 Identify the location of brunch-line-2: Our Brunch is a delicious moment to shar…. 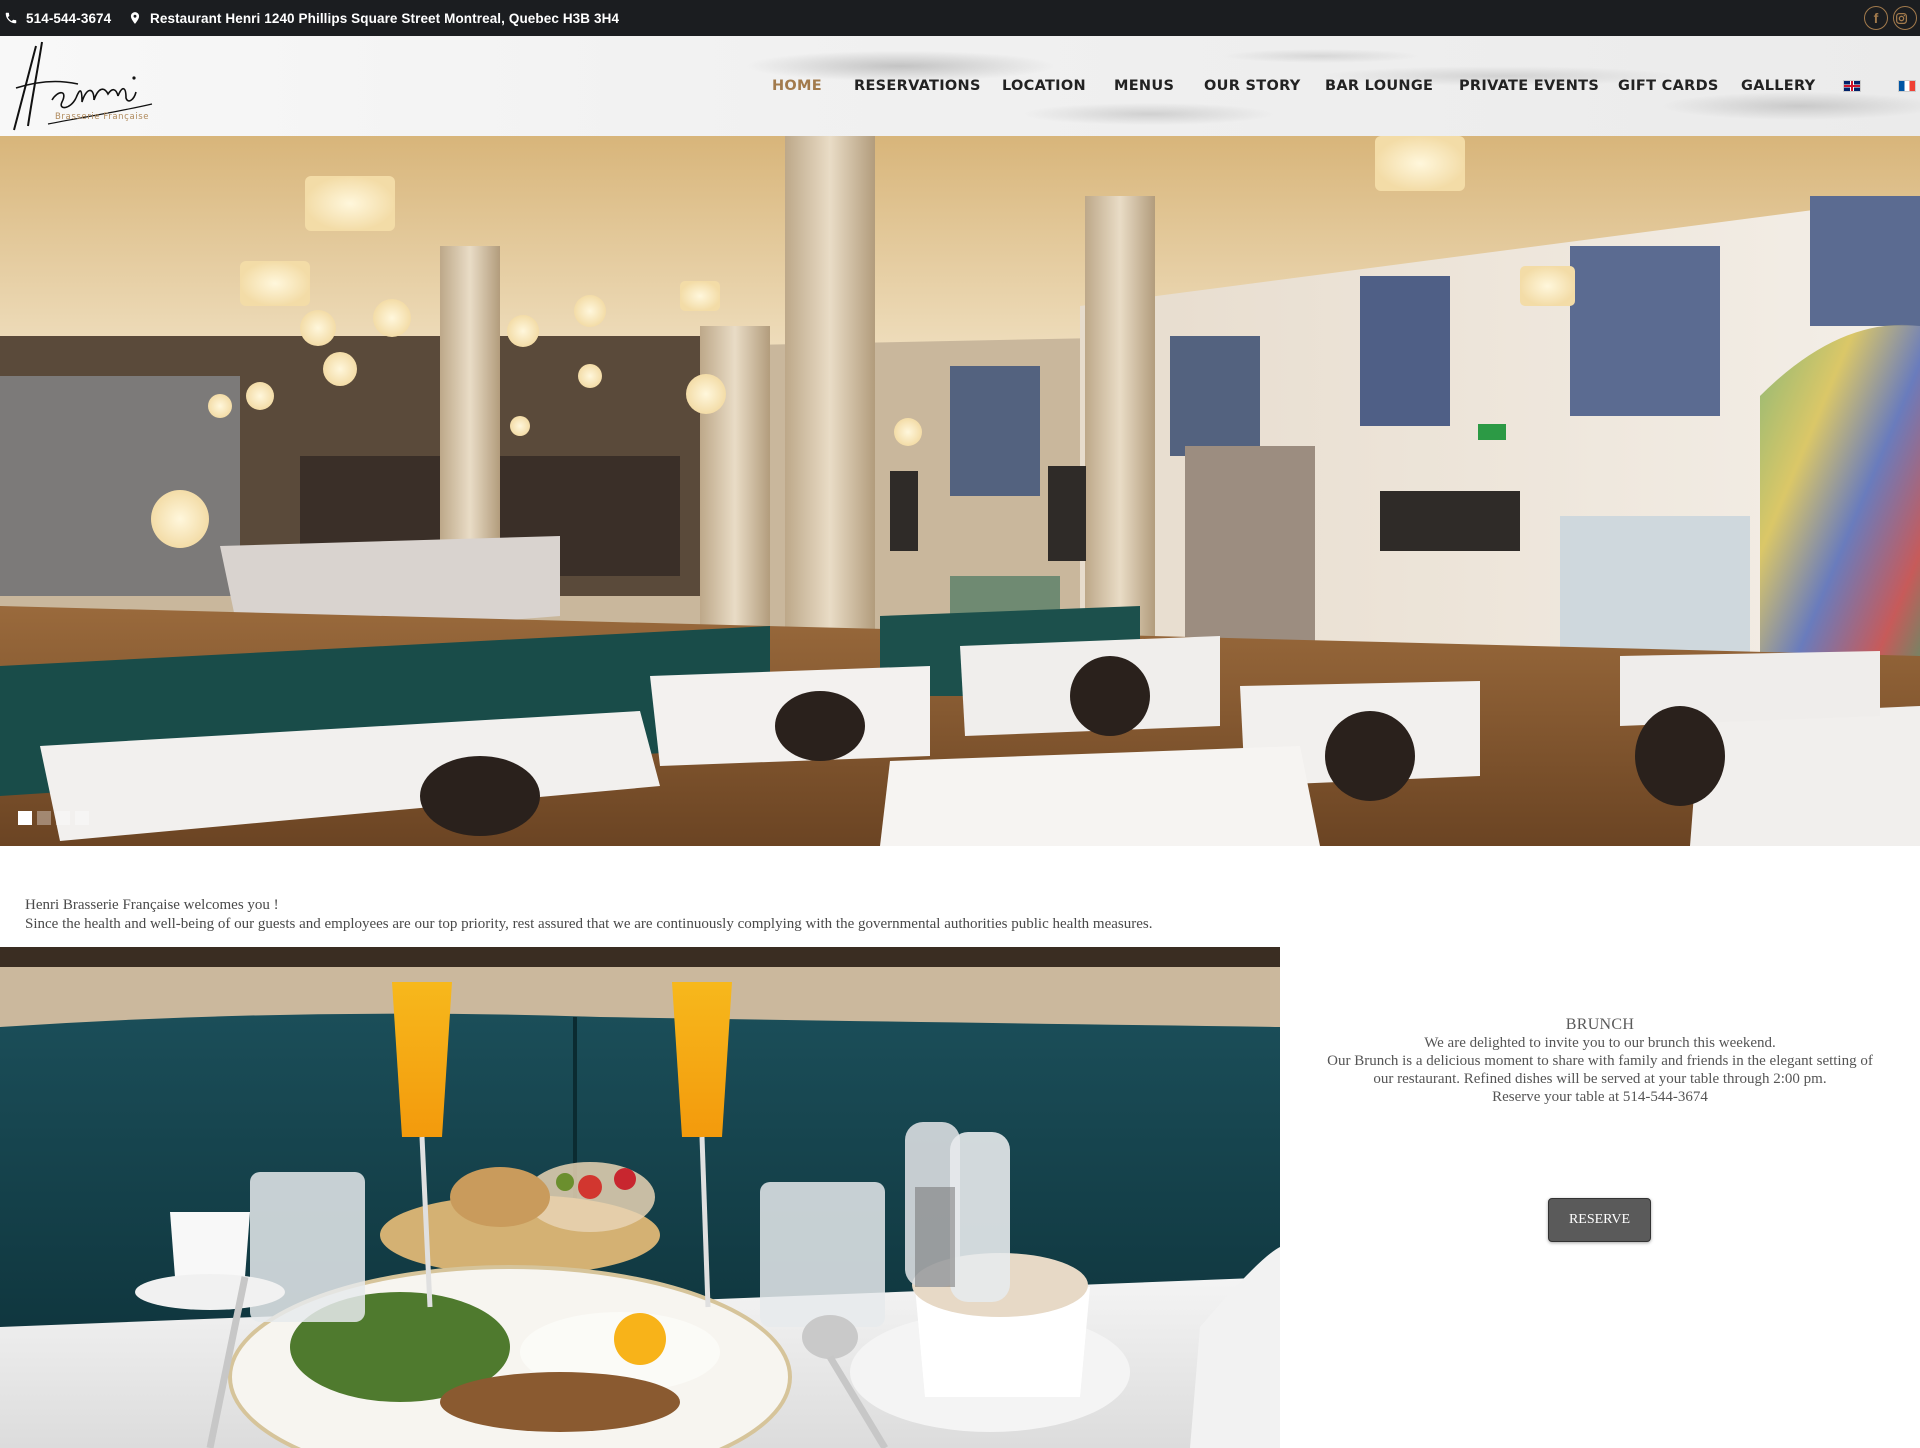
(1600, 1061).